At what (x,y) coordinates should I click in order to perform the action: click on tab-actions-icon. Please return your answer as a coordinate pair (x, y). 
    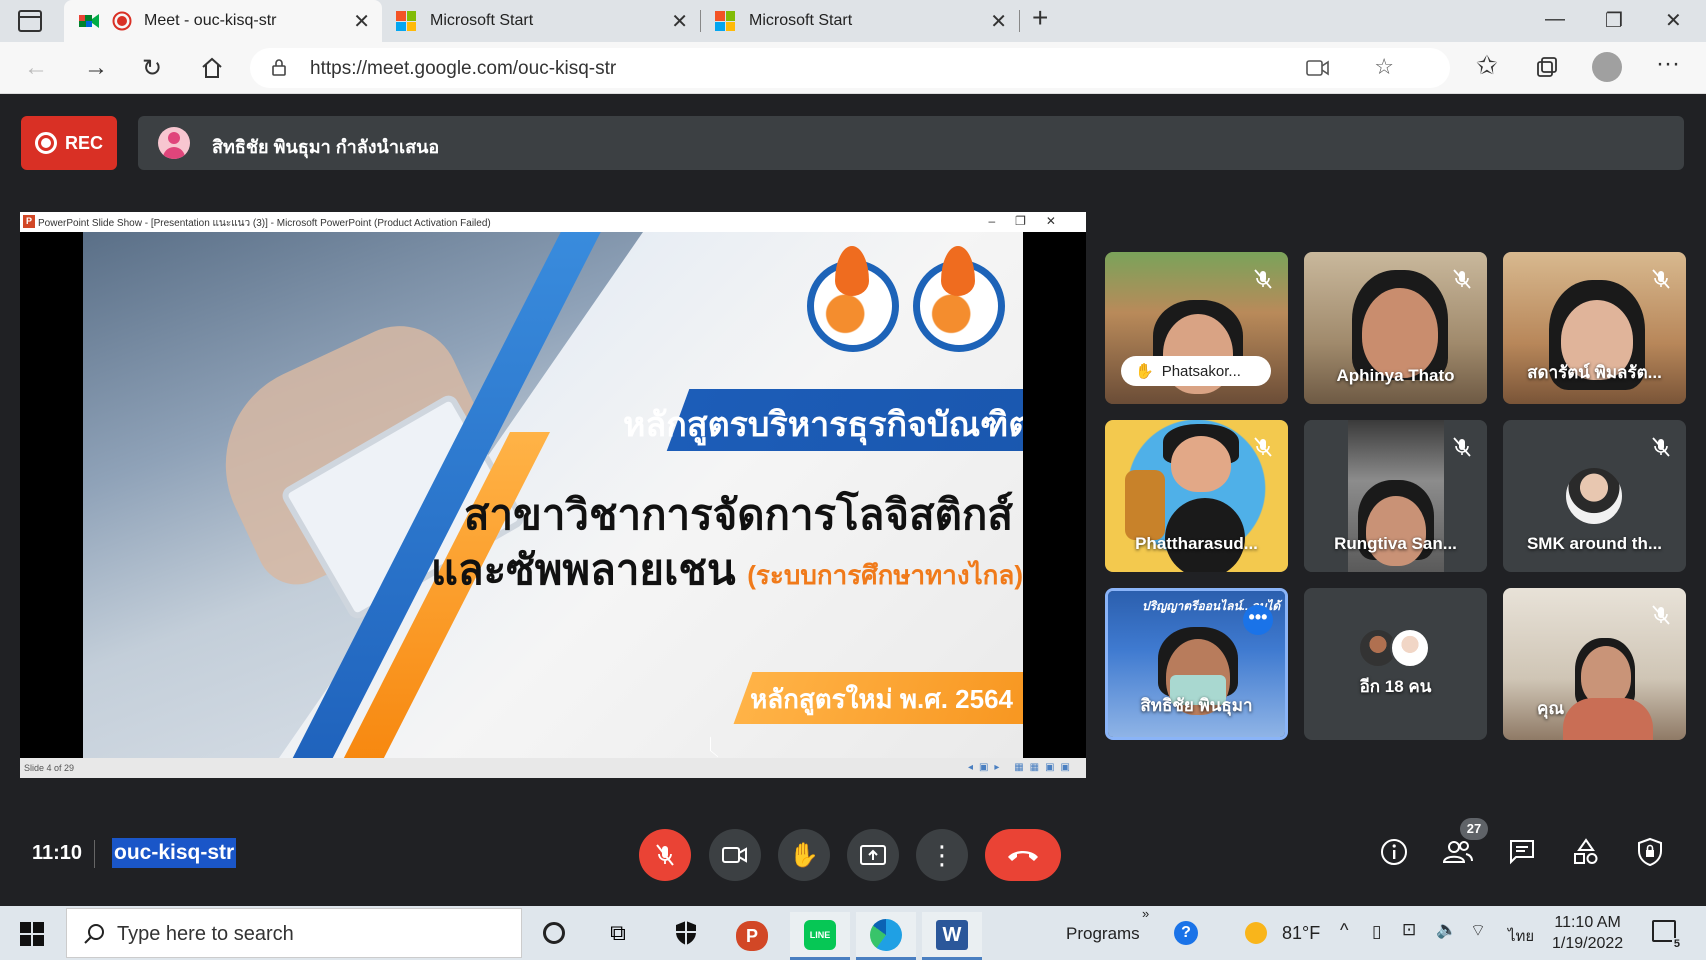
    Looking at the image, I should click on (30, 21).